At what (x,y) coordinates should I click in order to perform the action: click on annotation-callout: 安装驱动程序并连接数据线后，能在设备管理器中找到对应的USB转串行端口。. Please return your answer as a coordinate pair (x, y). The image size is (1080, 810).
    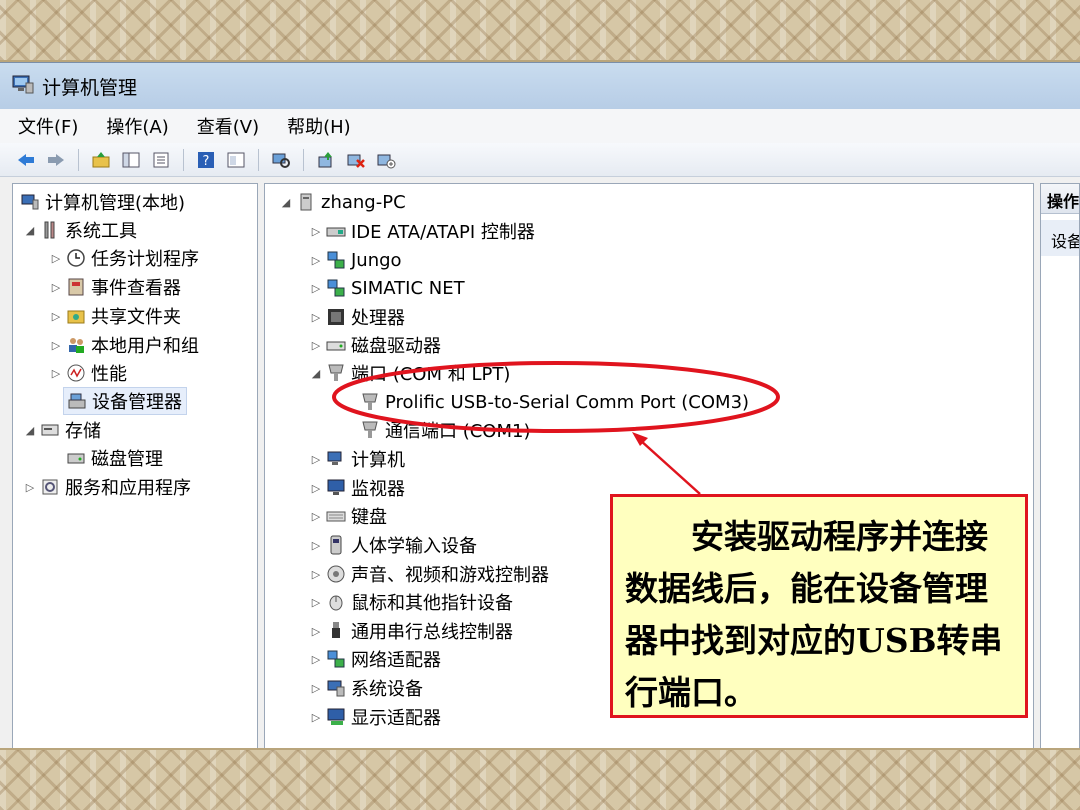
    Looking at the image, I should click on (819, 606).